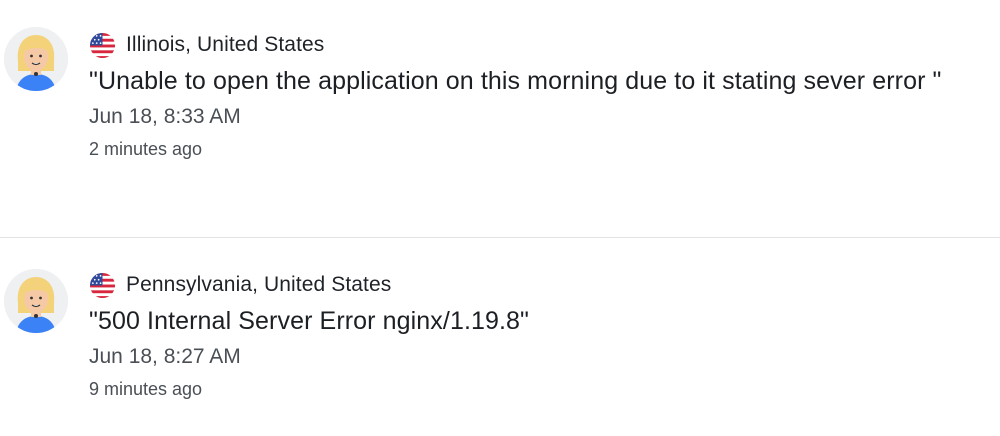 This screenshot has width=1000, height=436. Describe the element at coordinates (309, 321) in the screenshot. I see `report-message: "500 Internal Server Error nginx/1.19.8"` at that location.